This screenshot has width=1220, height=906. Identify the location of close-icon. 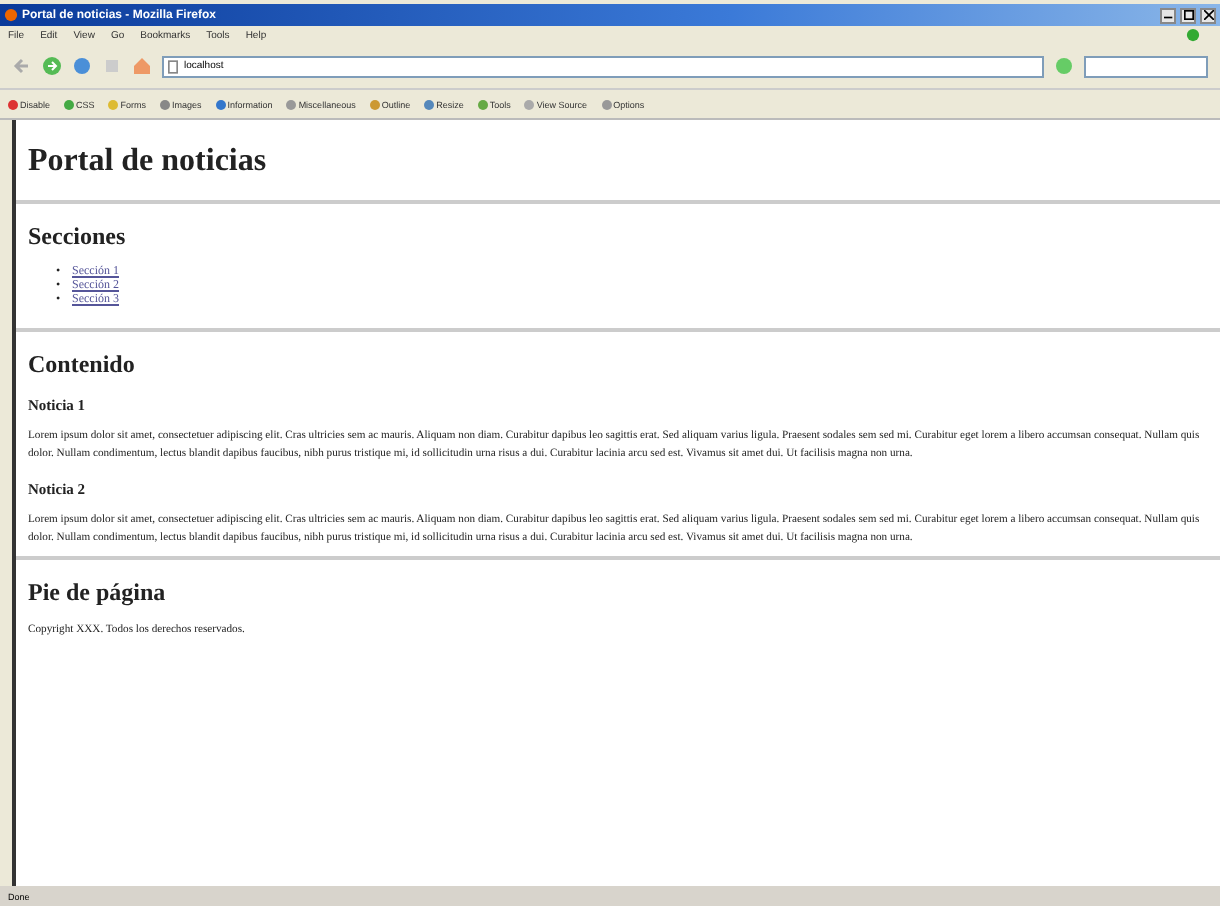
(1208, 15).